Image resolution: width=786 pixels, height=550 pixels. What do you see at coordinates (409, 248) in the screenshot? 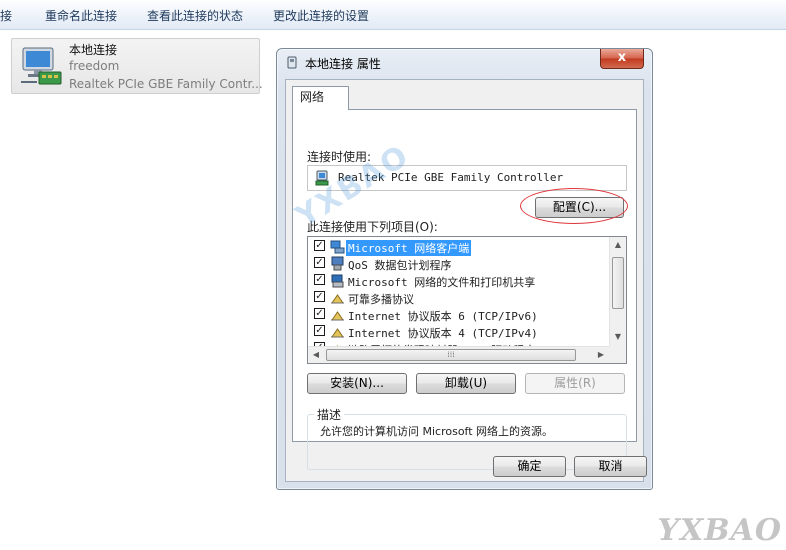
I see `item-label: Microsoft 网络客户端` at bounding box center [409, 248].